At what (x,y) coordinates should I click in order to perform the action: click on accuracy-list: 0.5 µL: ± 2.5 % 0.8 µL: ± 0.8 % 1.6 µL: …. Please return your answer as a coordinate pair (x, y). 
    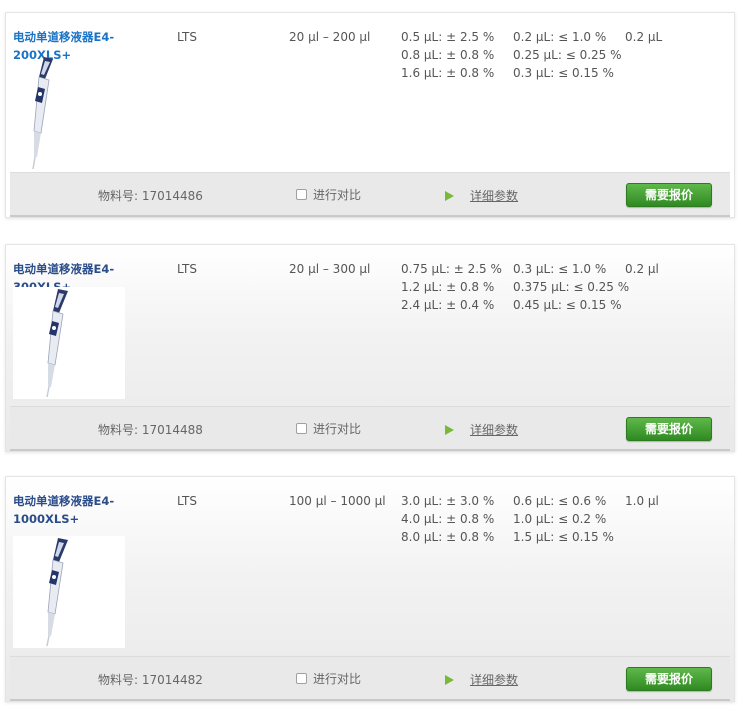
    Looking at the image, I should click on (447, 55).